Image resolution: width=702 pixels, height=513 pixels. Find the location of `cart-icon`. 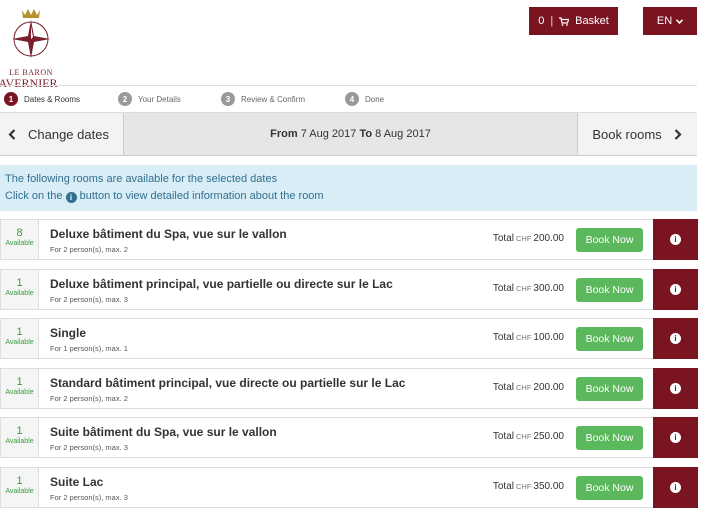

cart-icon is located at coordinates (564, 21).